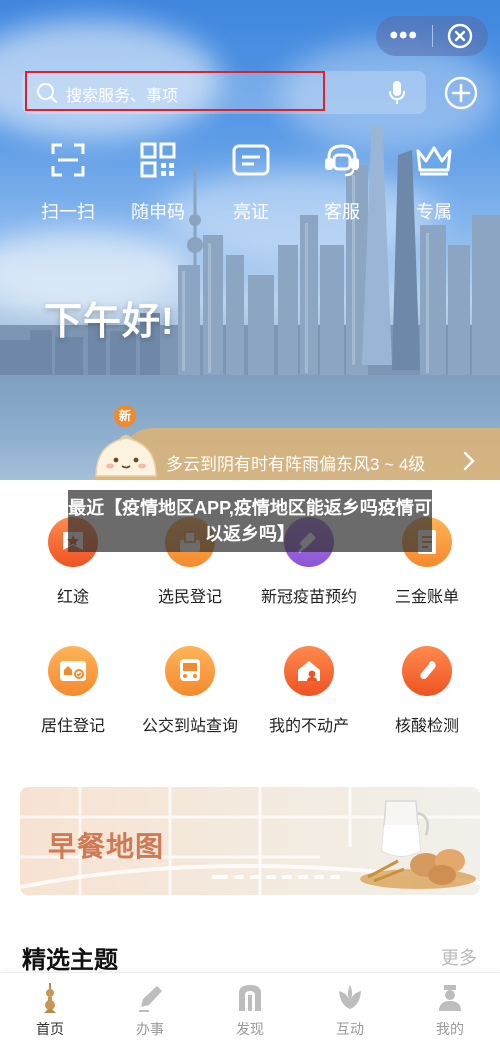 The height and width of the screenshot is (1044, 500). I want to click on tab-discover: 发现, so click(250, 1011).